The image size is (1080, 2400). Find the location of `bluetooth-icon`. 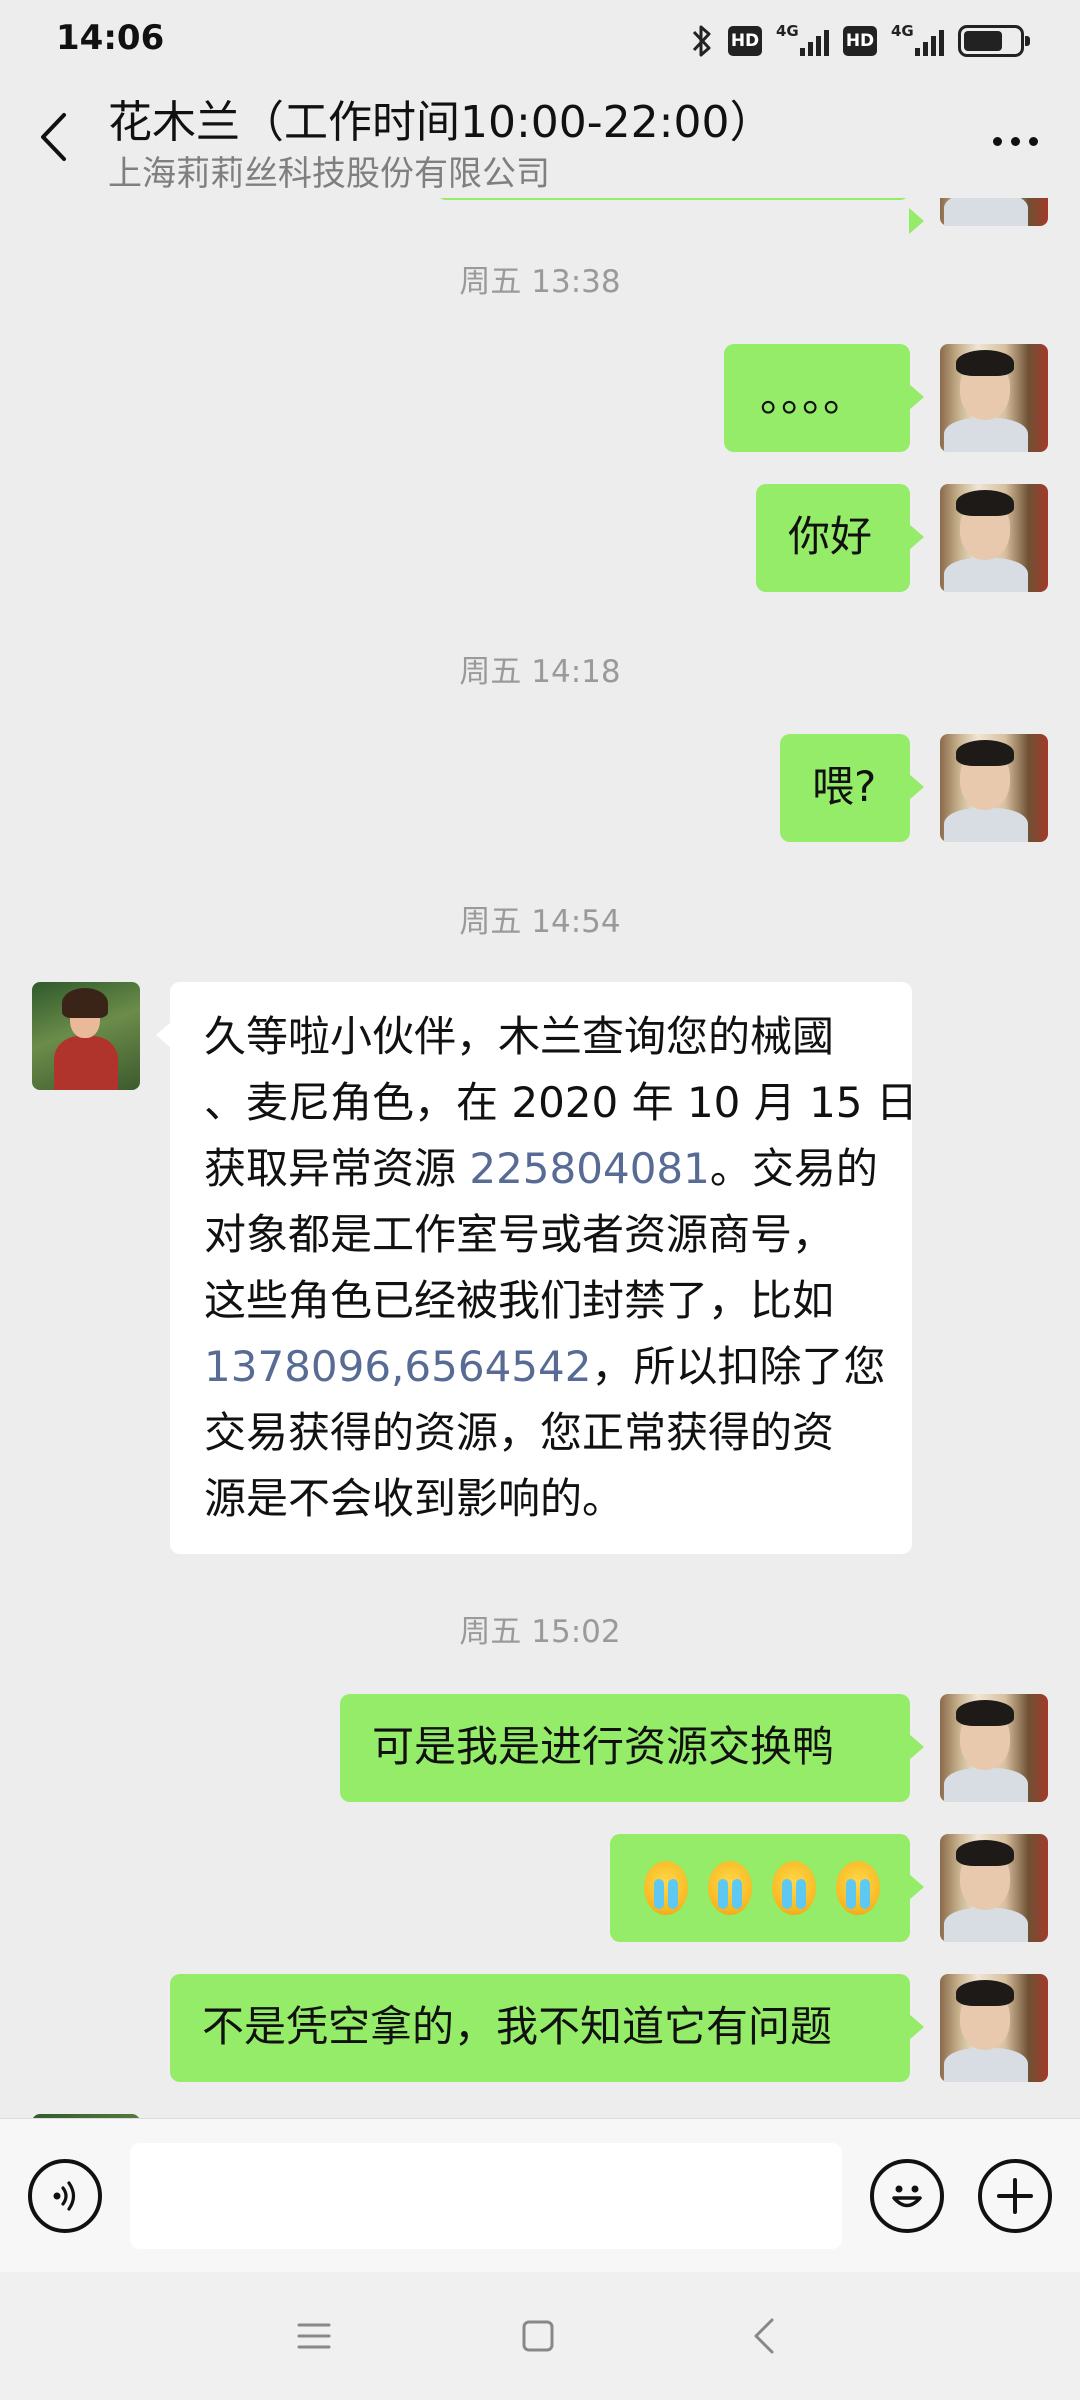

bluetooth-icon is located at coordinates (701, 41).